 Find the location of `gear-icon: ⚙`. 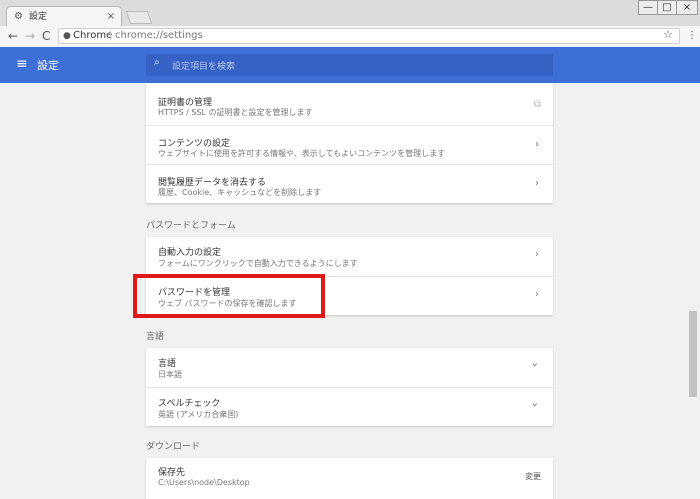

gear-icon: ⚙ is located at coordinates (18, 16).